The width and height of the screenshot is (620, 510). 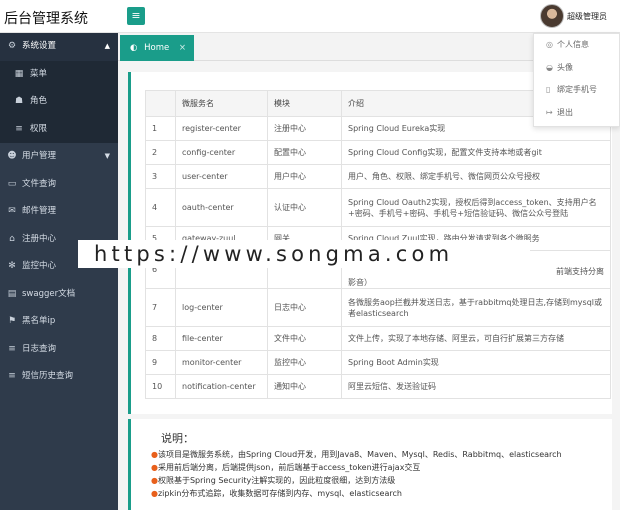 What do you see at coordinates (587, 16) in the screenshot?
I see `user-name: 超级管理员` at bounding box center [587, 16].